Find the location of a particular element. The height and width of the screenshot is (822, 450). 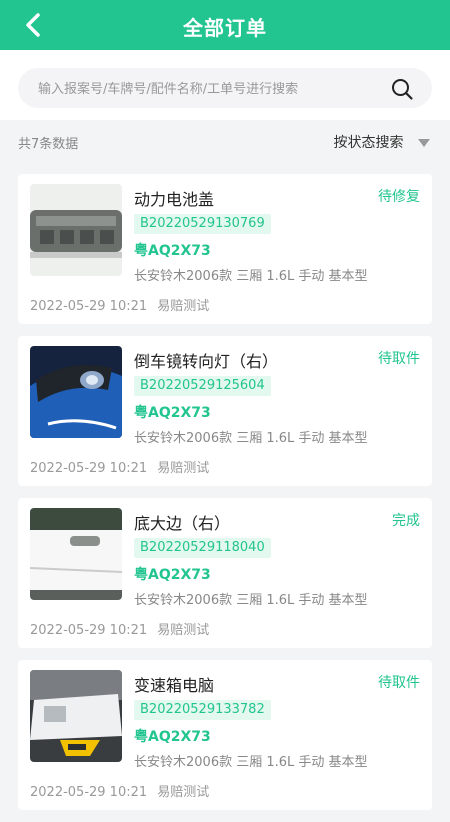

case-number-tag: B20220529133782 is located at coordinates (202, 710).